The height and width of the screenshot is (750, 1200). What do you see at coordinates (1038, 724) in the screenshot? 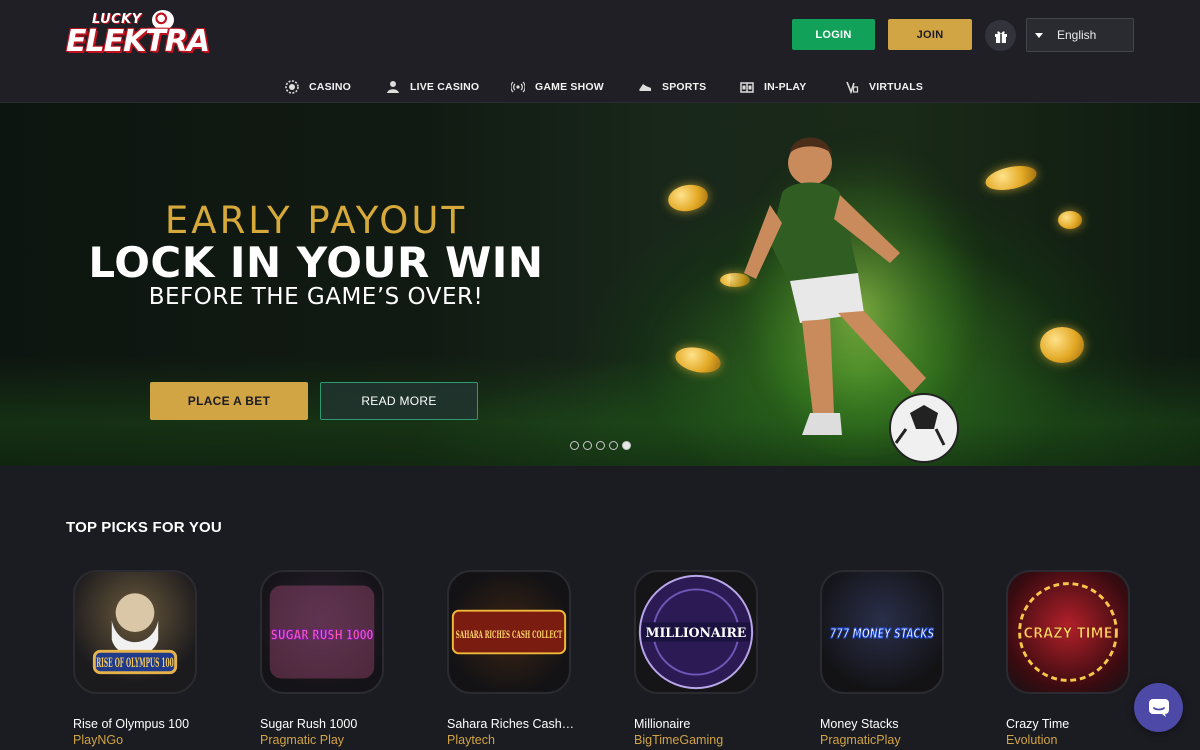
I see `game-name: Crazy Time` at bounding box center [1038, 724].